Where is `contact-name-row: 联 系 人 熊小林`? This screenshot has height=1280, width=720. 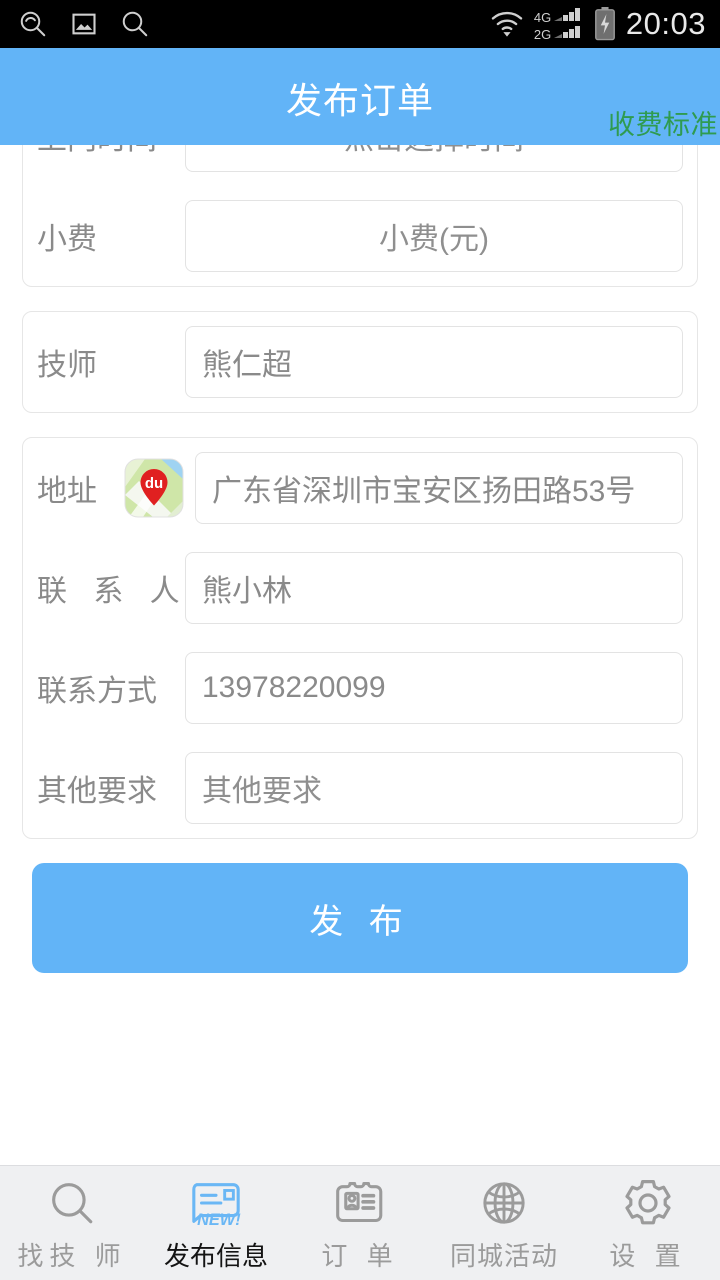
contact-name-row: 联 系 人 熊小林 is located at coordinates (360, 588).